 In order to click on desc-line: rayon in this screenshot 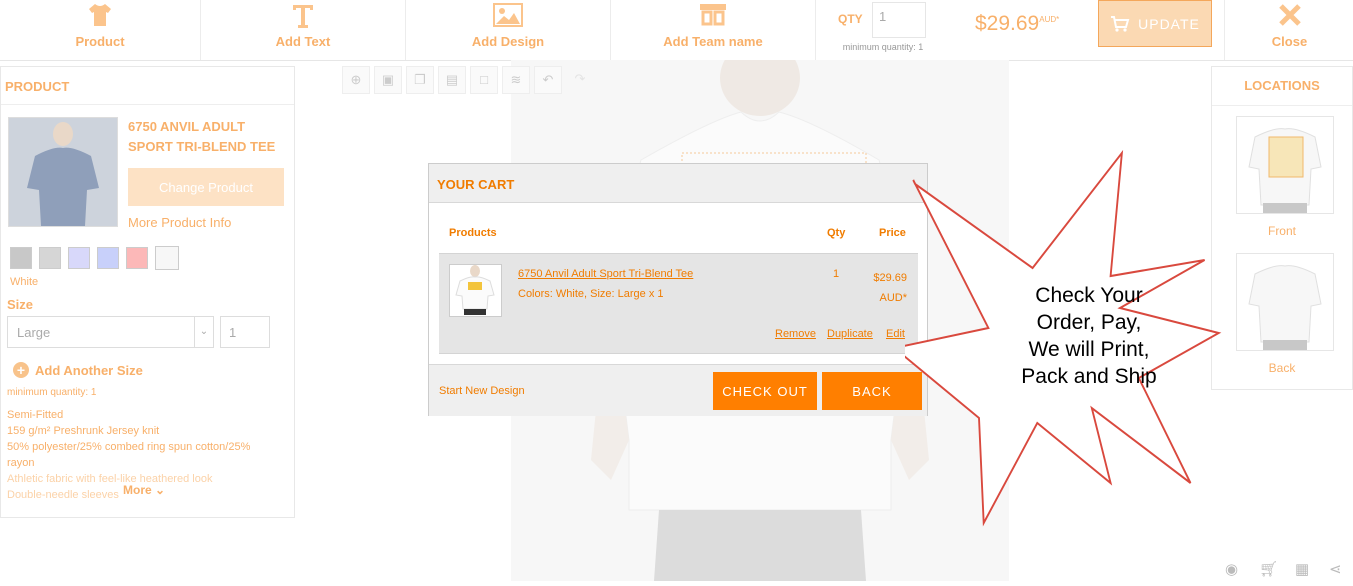, I will do `click(21, 463)`.